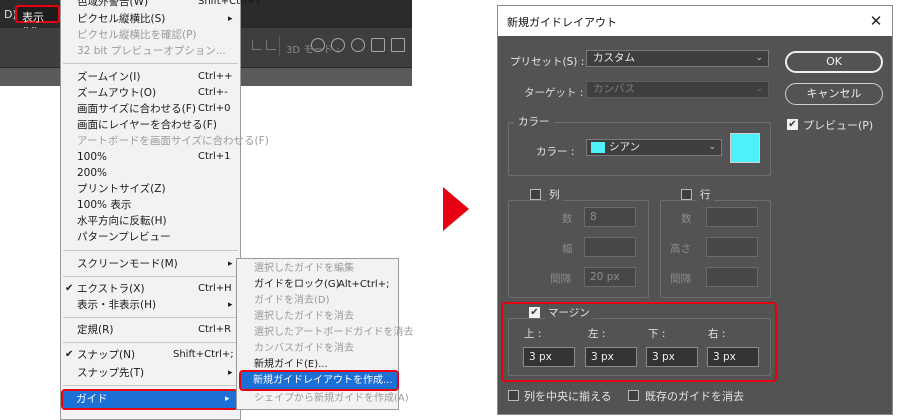  What do you see at coordinates (705, 194) in the screenshot?
I see `rows-label: 行` at bounding box center [705, 194].